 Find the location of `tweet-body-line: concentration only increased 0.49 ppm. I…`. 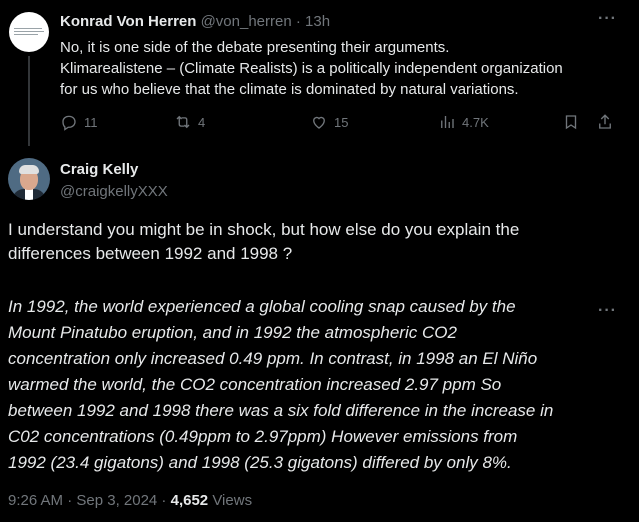

tweet-body-line: concentration only increased 0.49 ppm. I… is located at coordinates (273, 358).